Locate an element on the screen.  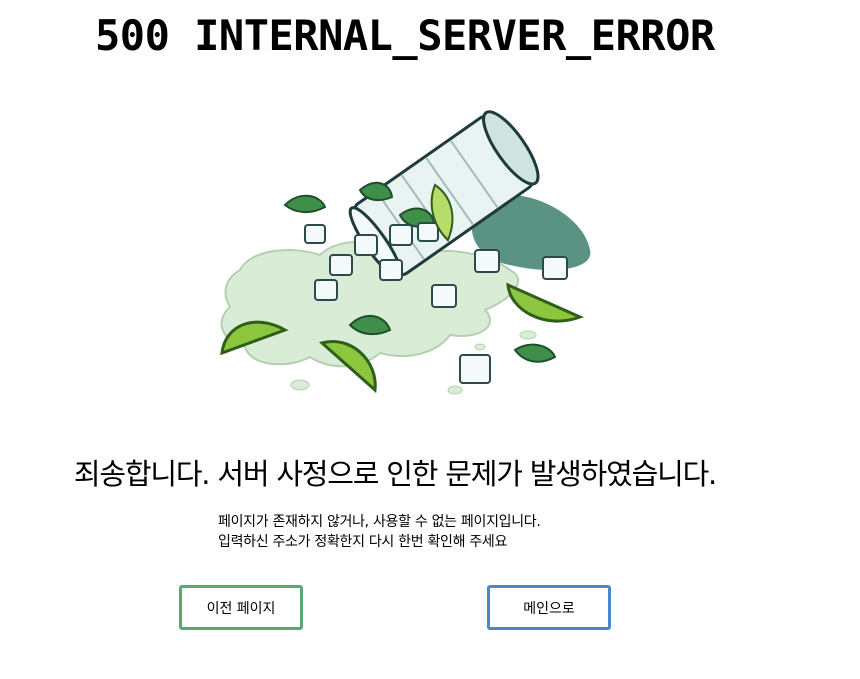
error-code-title: 500 INTERNAL_SERVER_ERROR is located at coordinates (405, 35).